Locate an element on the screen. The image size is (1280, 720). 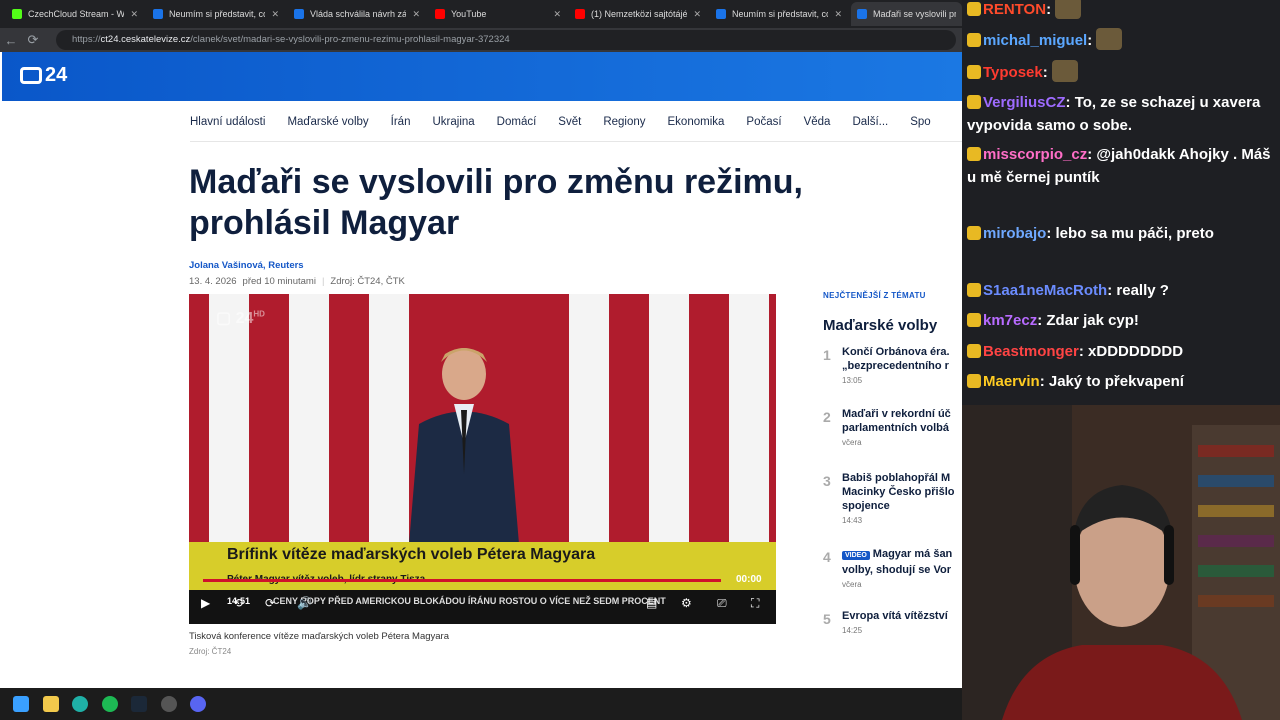
browser-tab: Maďaři se vyslovili pro is located at coordinates (906, 14).